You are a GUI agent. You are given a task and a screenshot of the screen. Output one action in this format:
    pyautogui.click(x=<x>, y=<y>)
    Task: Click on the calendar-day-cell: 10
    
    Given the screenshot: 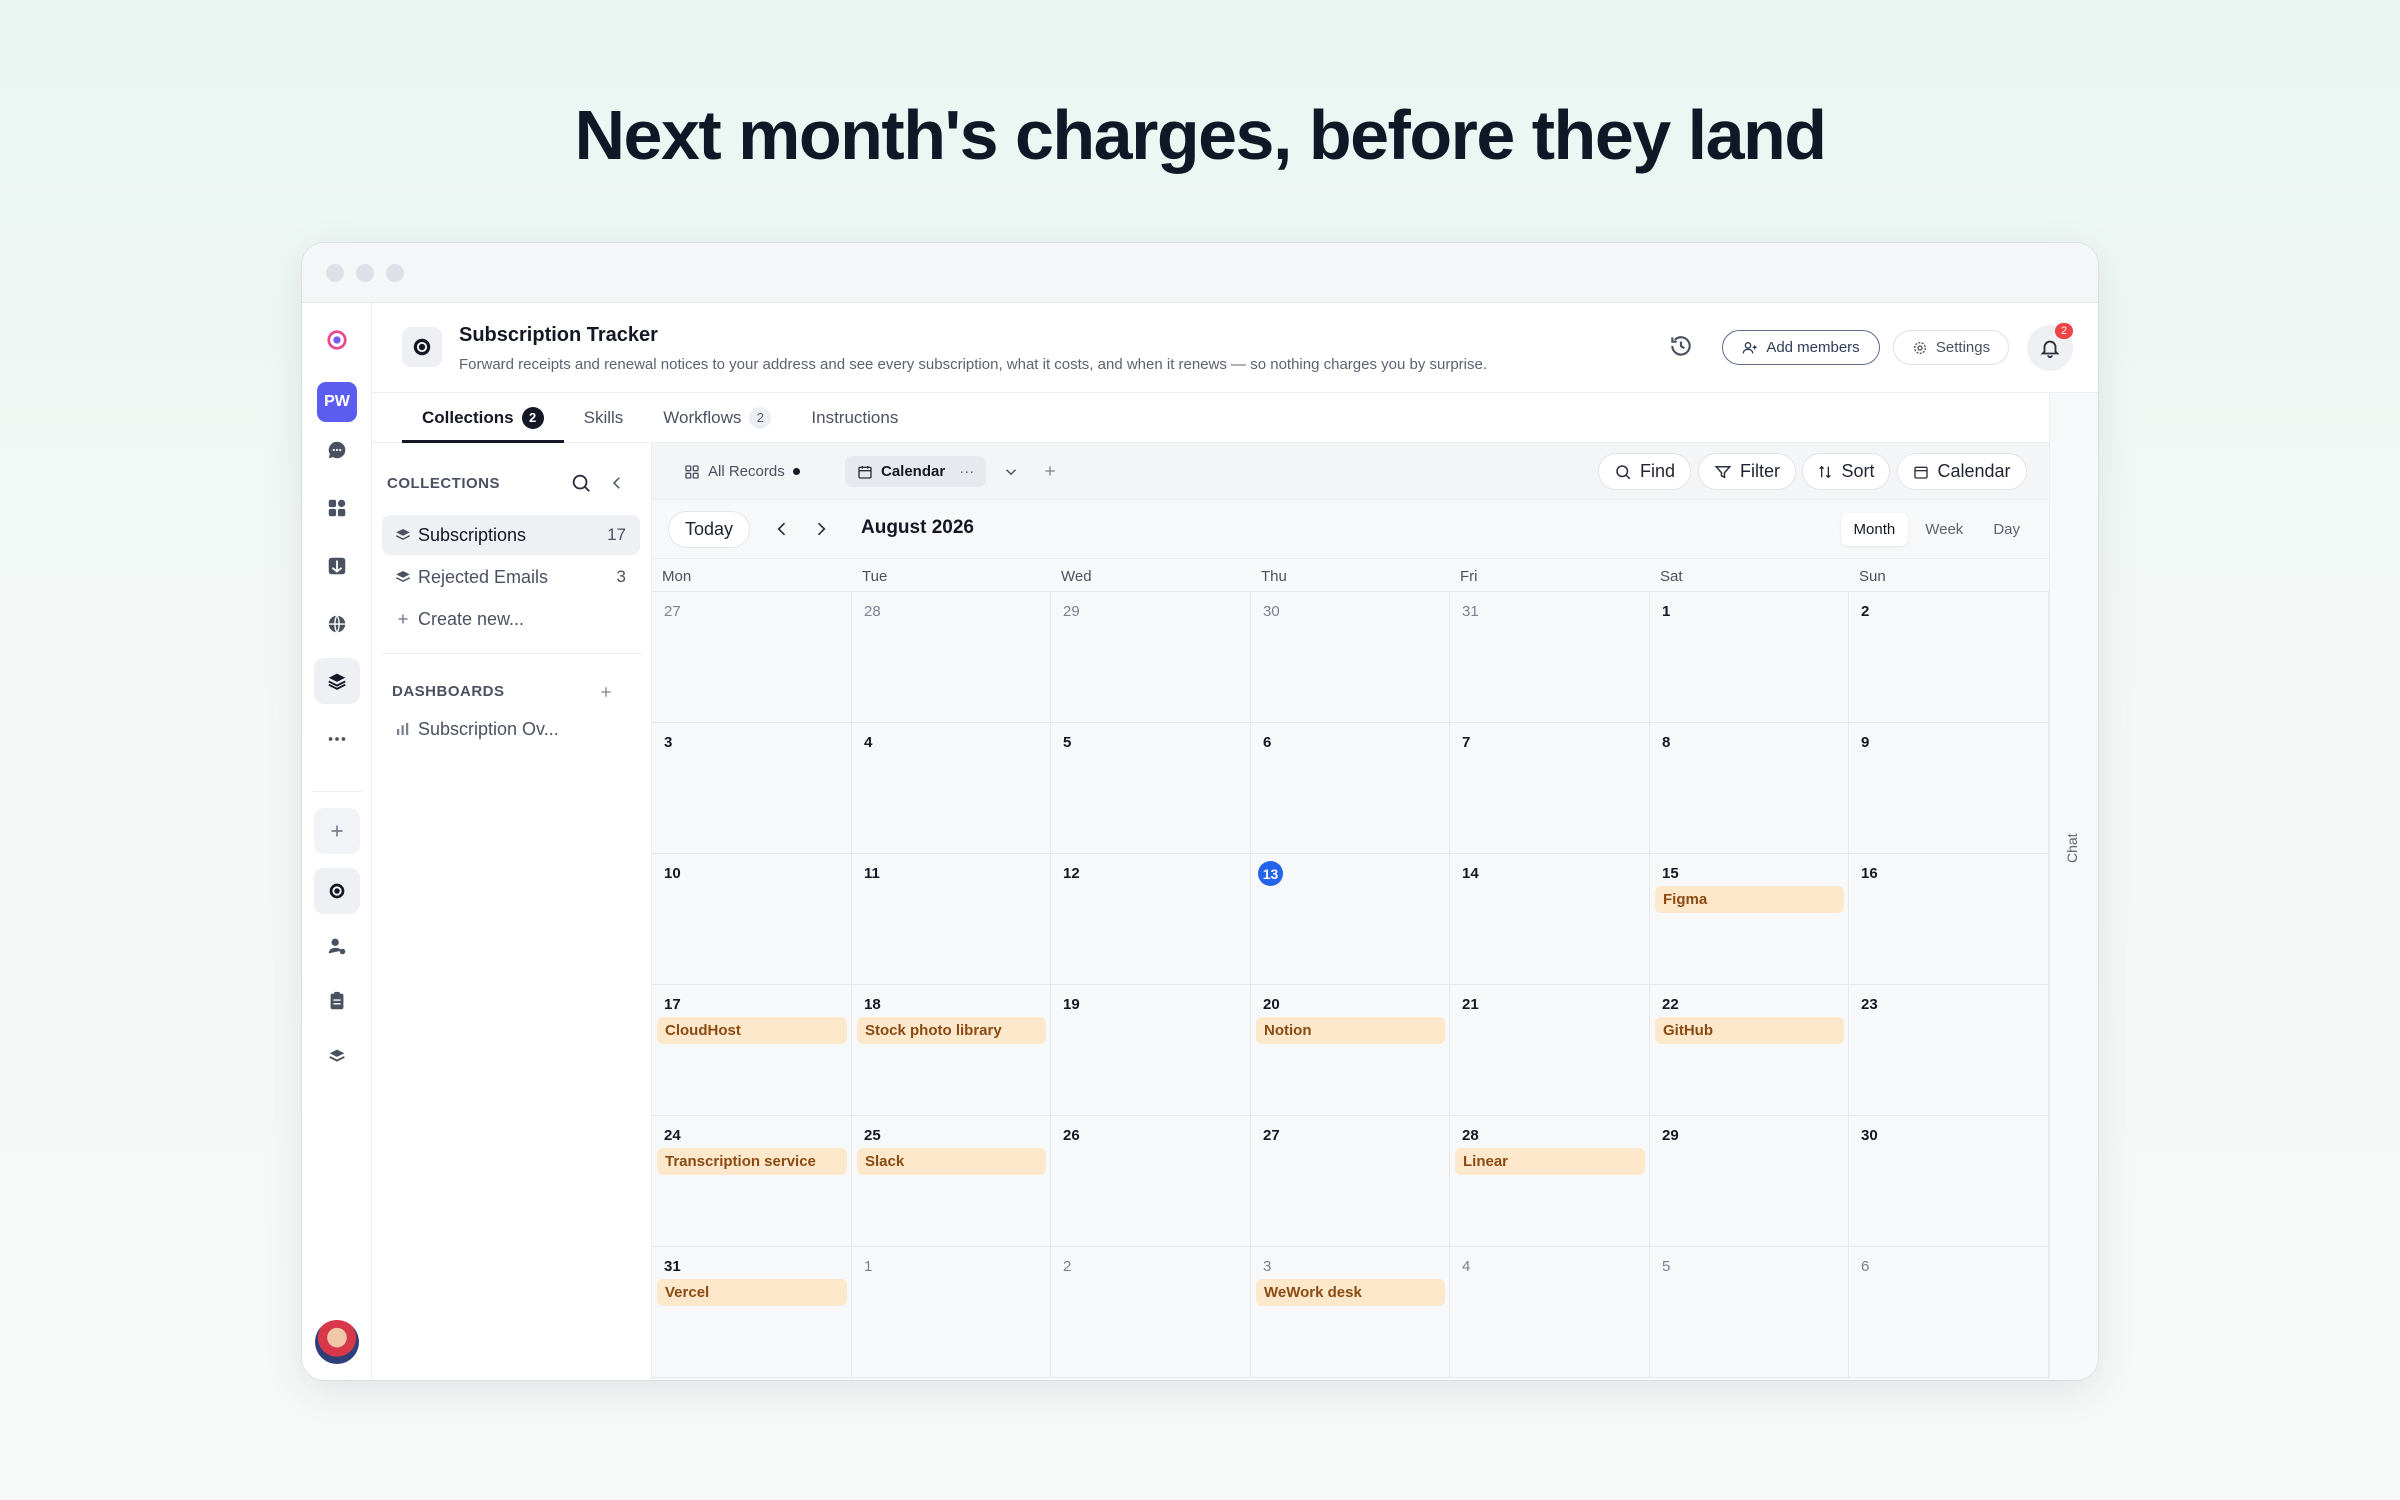 What is the action you would take?
    pyautogui.click(x=752, y=919)
    